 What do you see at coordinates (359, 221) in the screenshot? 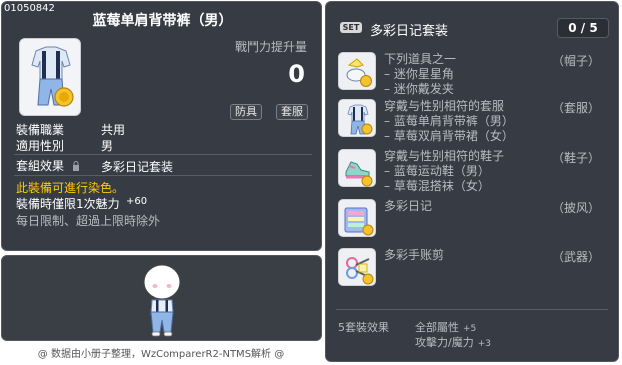
I see `cape-icon` at bounding box center [359, 221].